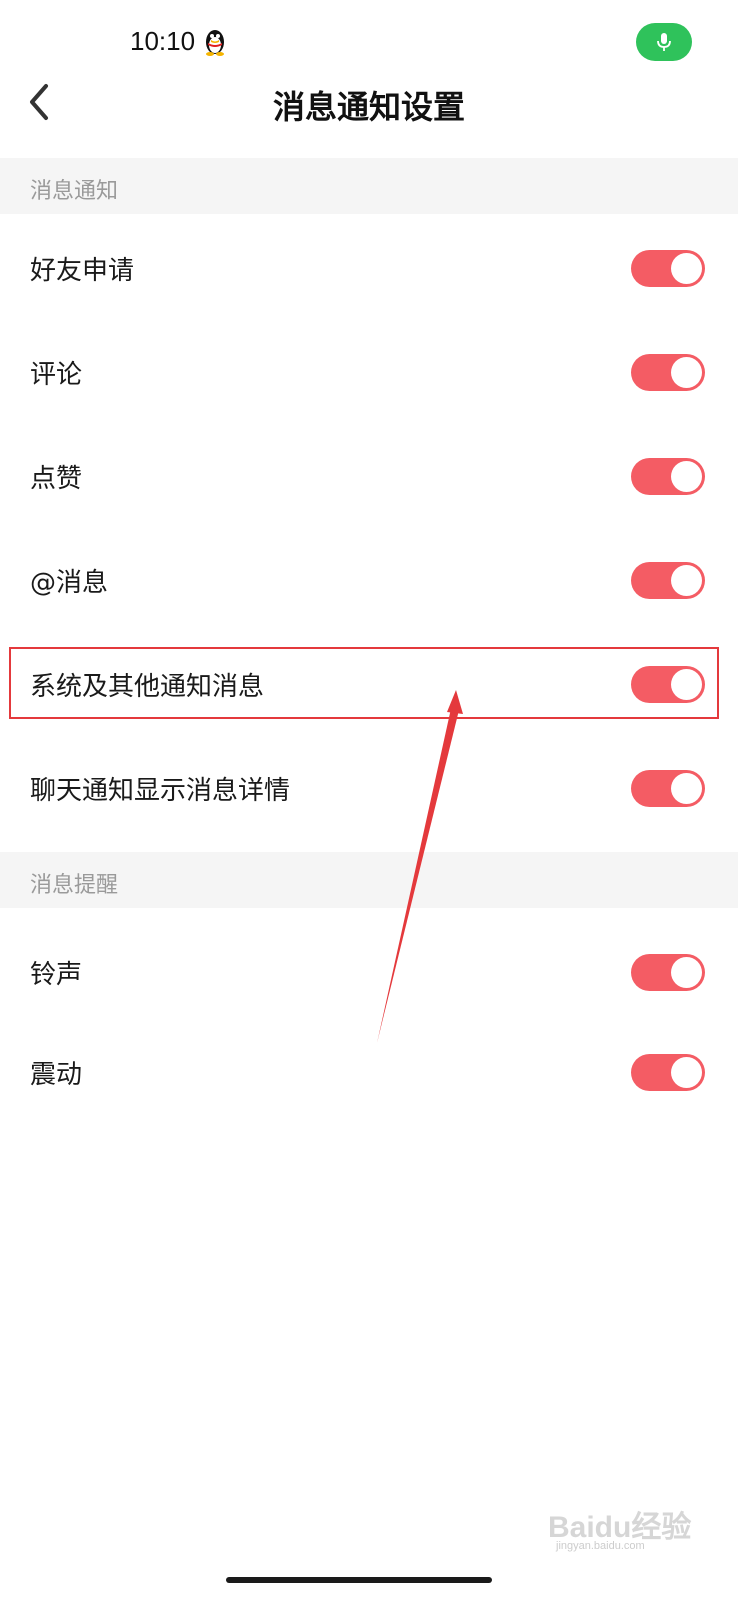 The width and height of the screenshot is (738, 1600). I want to click on section-header-label: 消息通知, so click(74, 191).